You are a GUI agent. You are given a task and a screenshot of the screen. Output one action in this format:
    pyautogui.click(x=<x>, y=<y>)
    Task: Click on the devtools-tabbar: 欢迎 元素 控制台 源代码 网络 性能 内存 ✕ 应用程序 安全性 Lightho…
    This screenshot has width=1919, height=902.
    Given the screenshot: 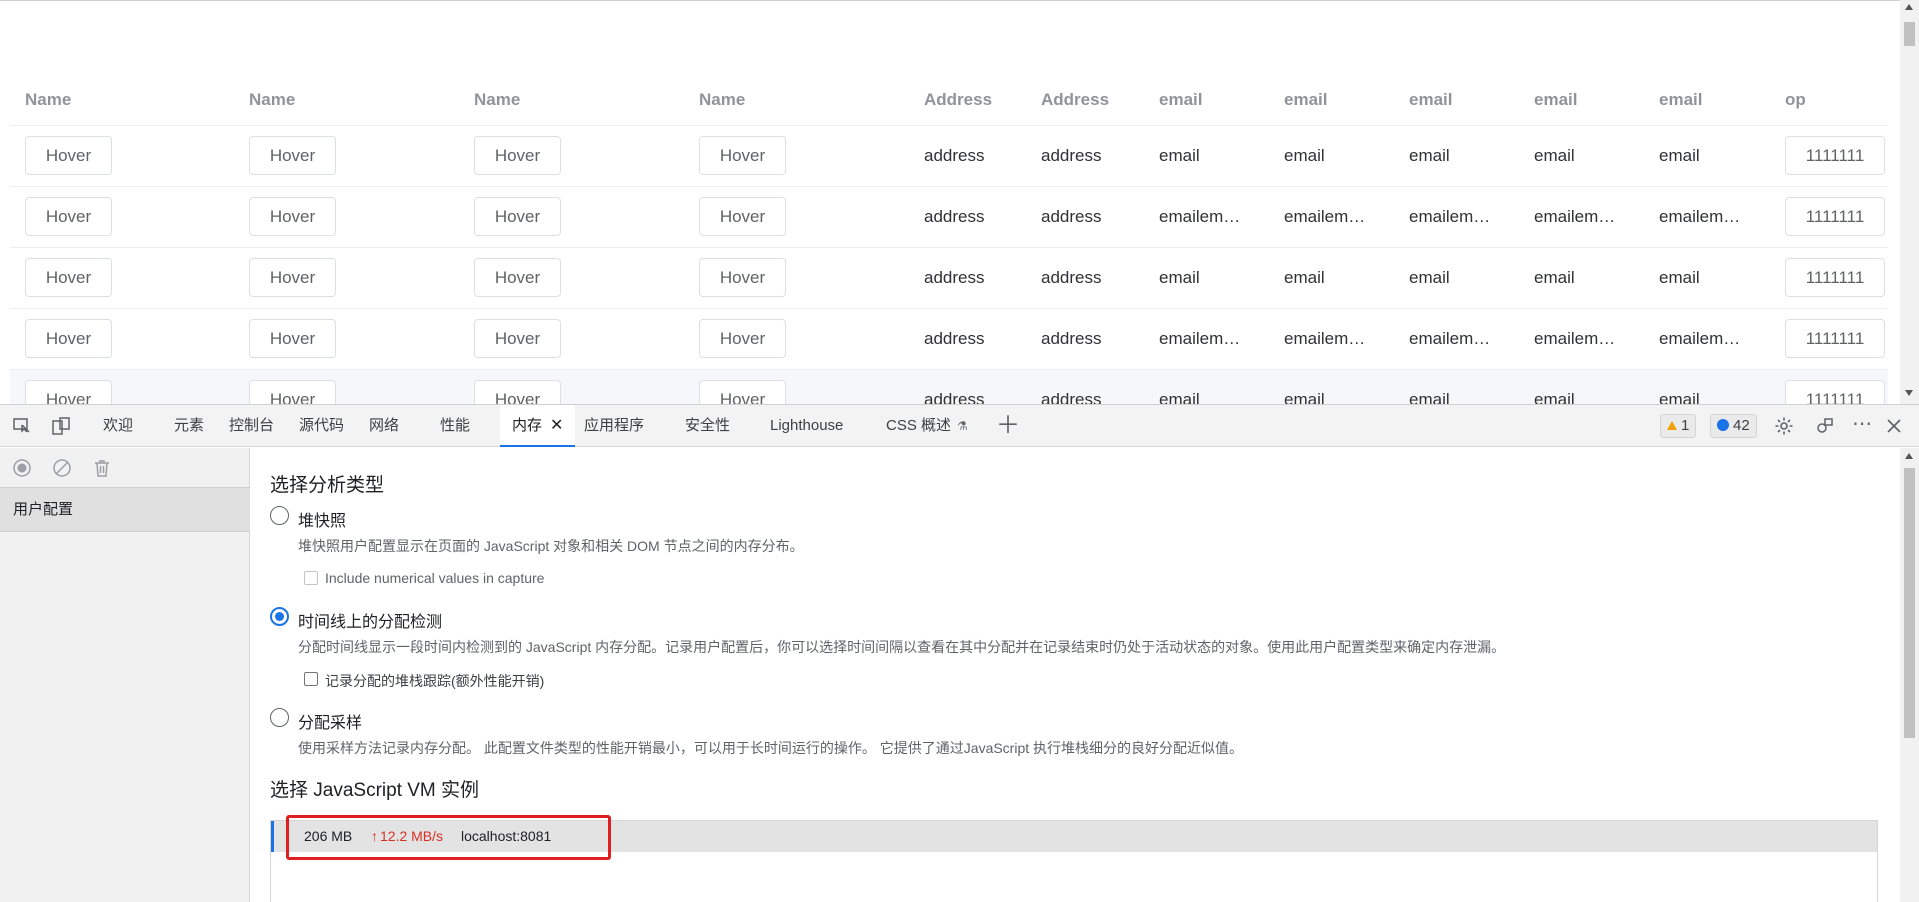 What is the action you would take?
    pyautogui.click(x=959, y=426)
    